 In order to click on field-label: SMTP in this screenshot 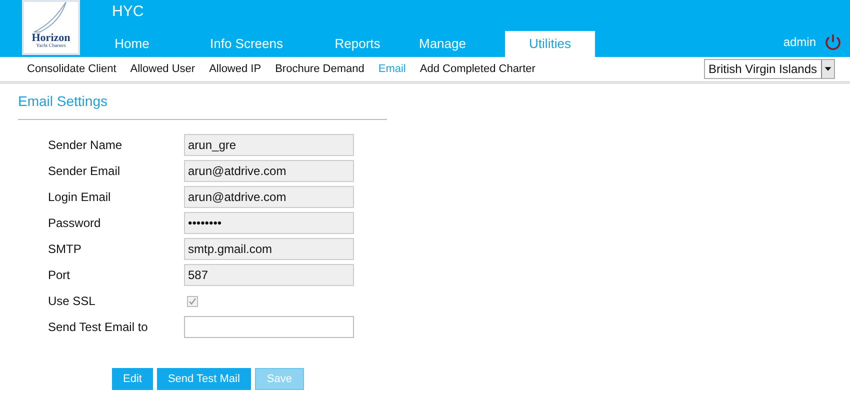, I will do `click(65, 249)`.